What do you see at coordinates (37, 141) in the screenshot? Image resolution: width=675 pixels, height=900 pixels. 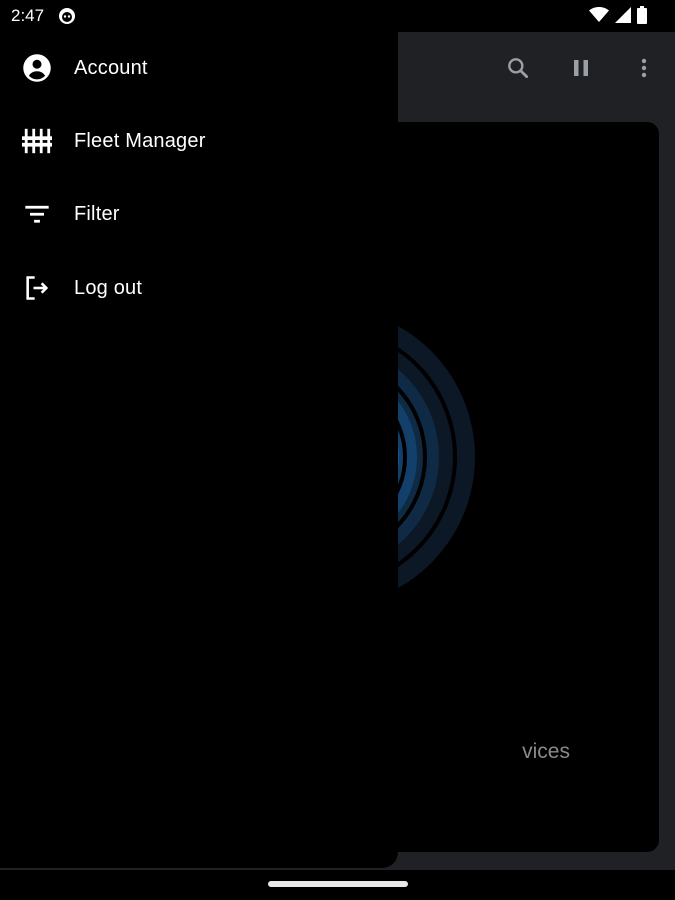 I see `fleet-manager-icon` at bounding box center [37, 141].